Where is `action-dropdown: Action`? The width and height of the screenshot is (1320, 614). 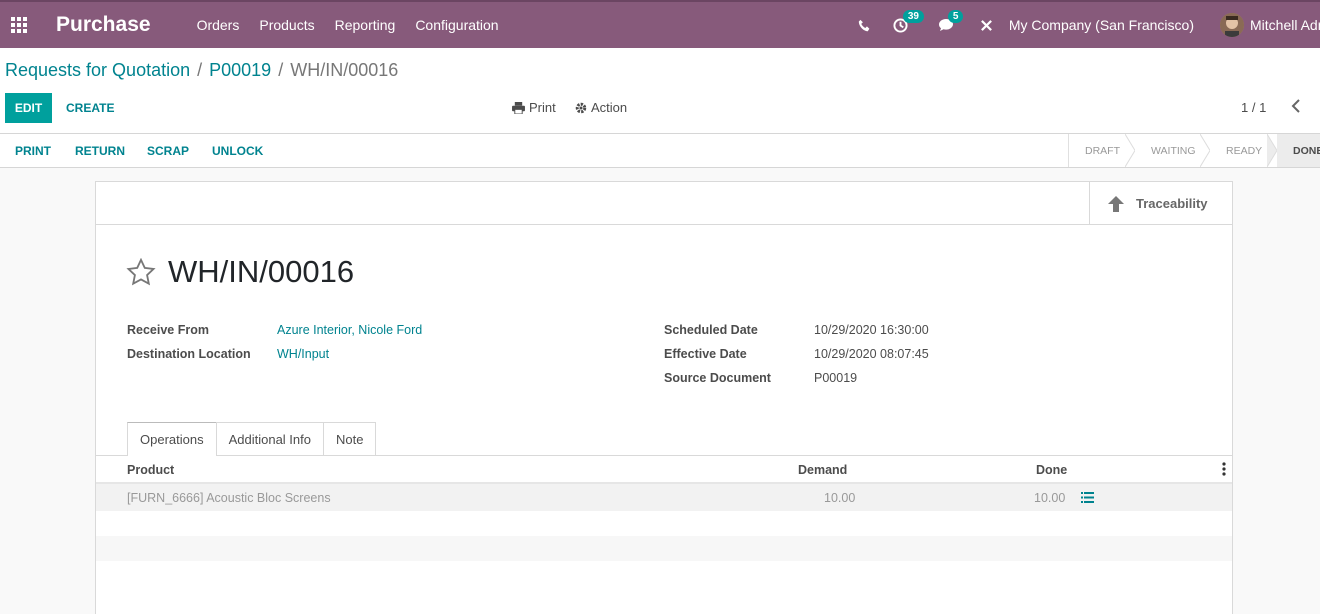 action-dropdown: Action is located at coordinates (601, 107).